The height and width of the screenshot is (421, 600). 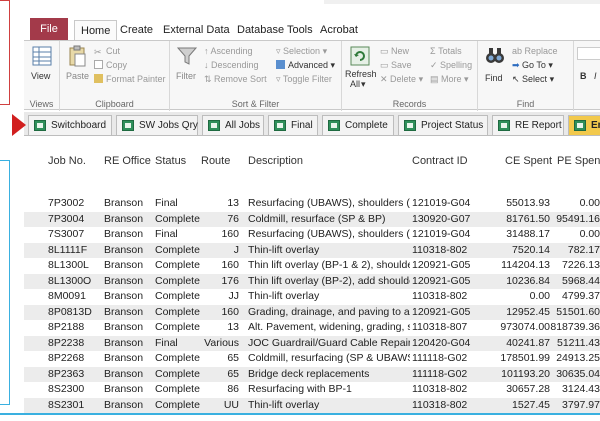 What do you see at coordinates (575, 327) in the screenshot?
I see `cell-pe-spent: 818739.36` at bounding box center [575, 327].